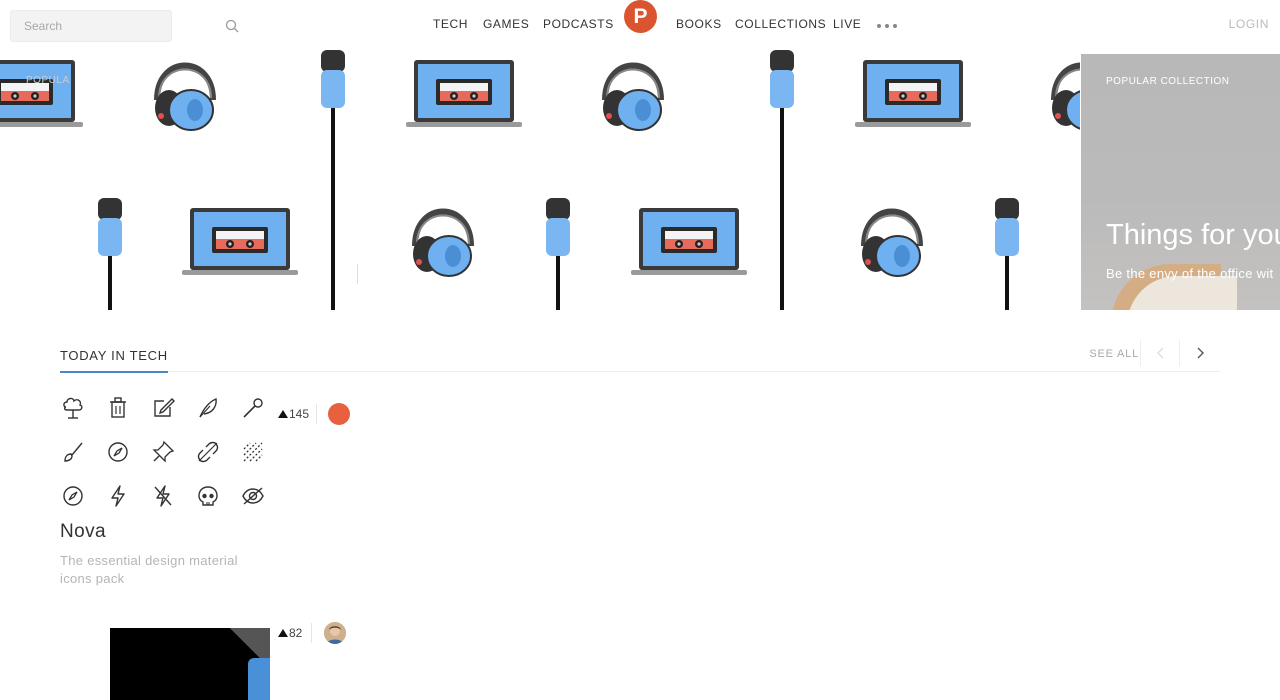 This screenshot has height=700, width=1280. I want to click on collection-title: Things for you, so click(1193, 235).